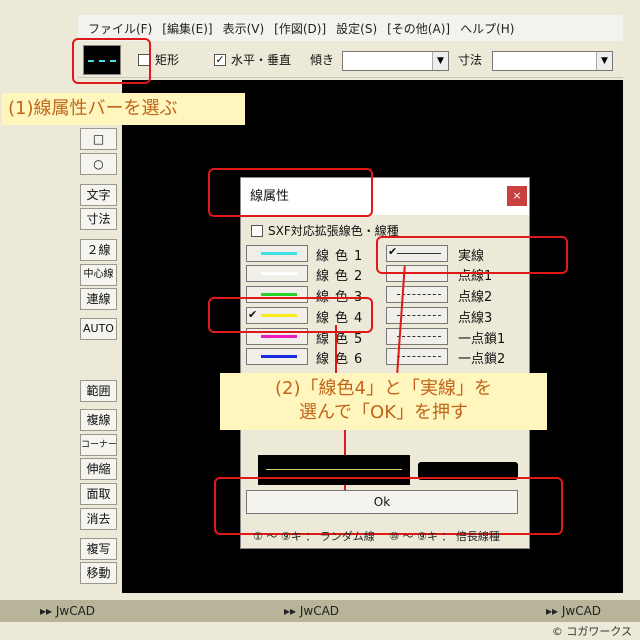  Describe the element at coordinates (123, 109) in the screenshot. I see `callout-step1: (1)線属性バーを選ぶ` at that location.